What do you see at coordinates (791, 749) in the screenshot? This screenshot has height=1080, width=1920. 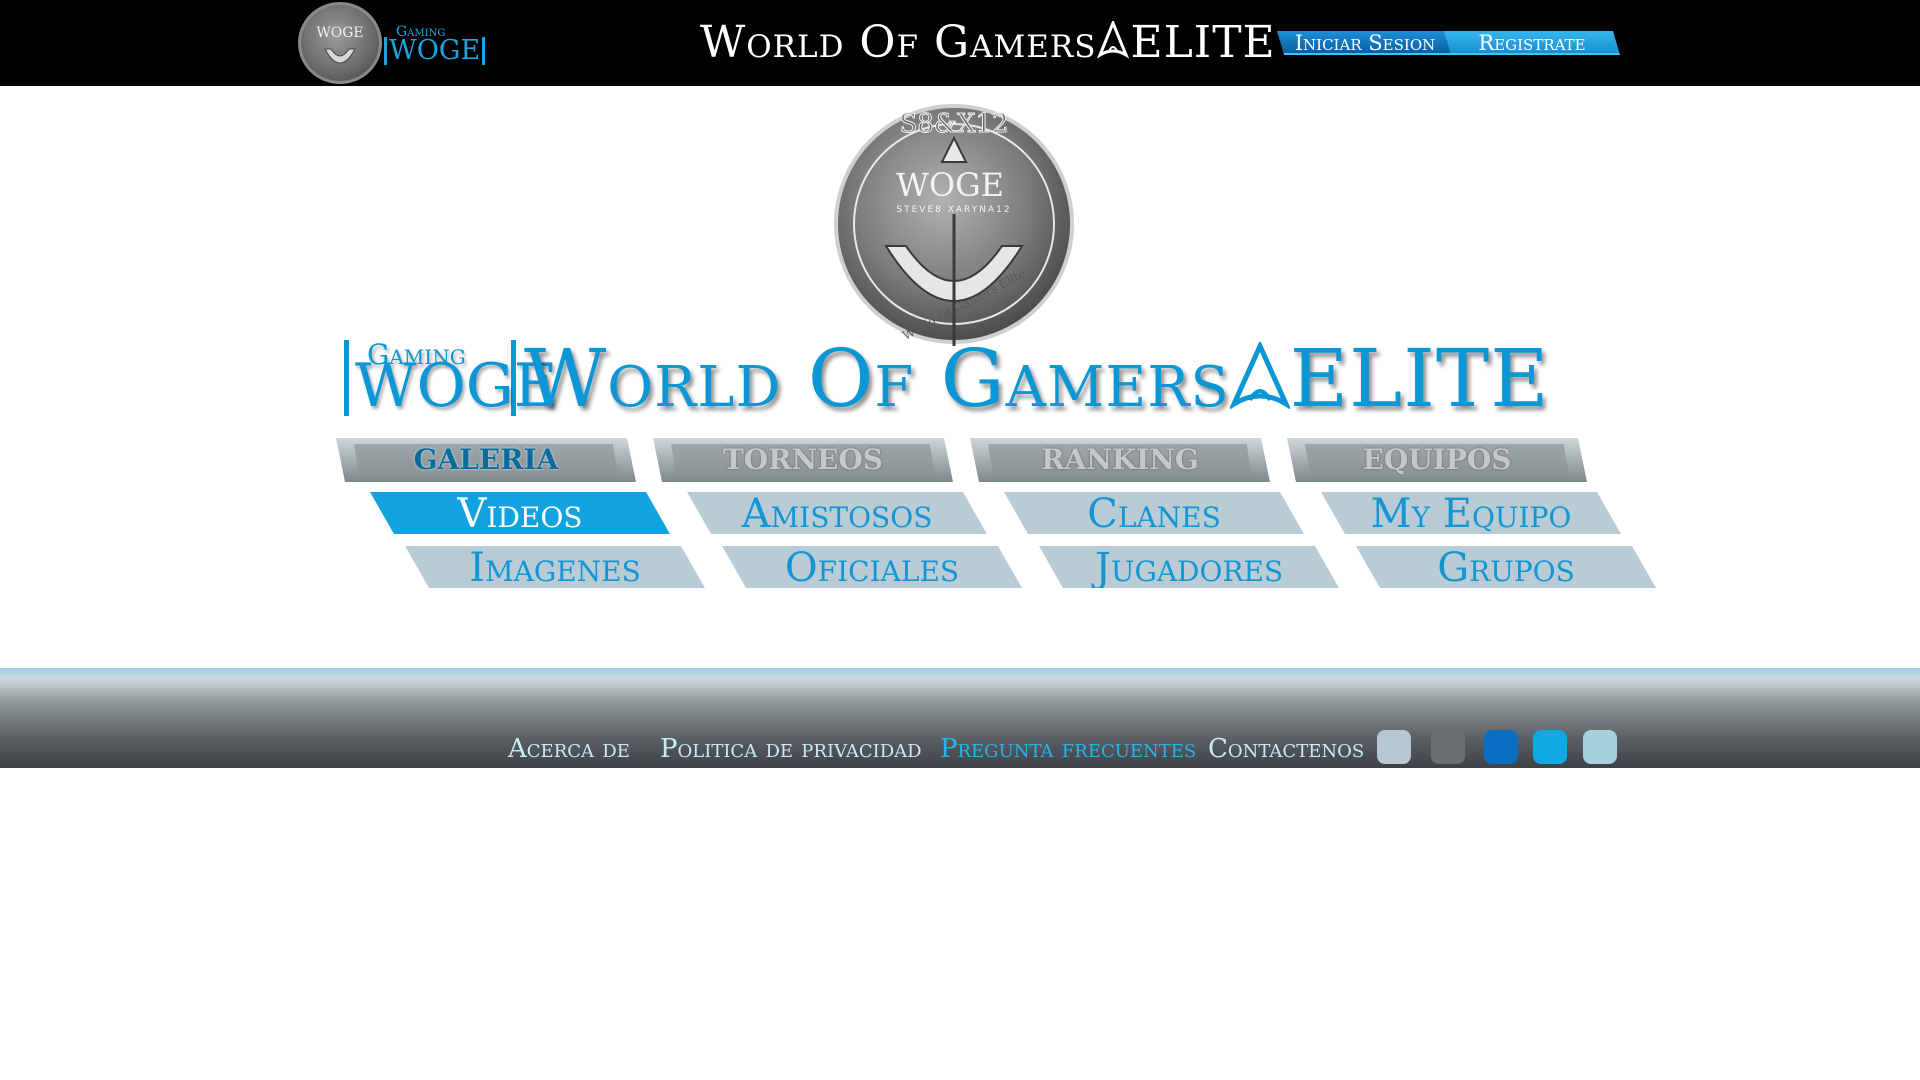 I see `footer-link-privacy: Politica de privacidad` at bounding box center [791, 749].